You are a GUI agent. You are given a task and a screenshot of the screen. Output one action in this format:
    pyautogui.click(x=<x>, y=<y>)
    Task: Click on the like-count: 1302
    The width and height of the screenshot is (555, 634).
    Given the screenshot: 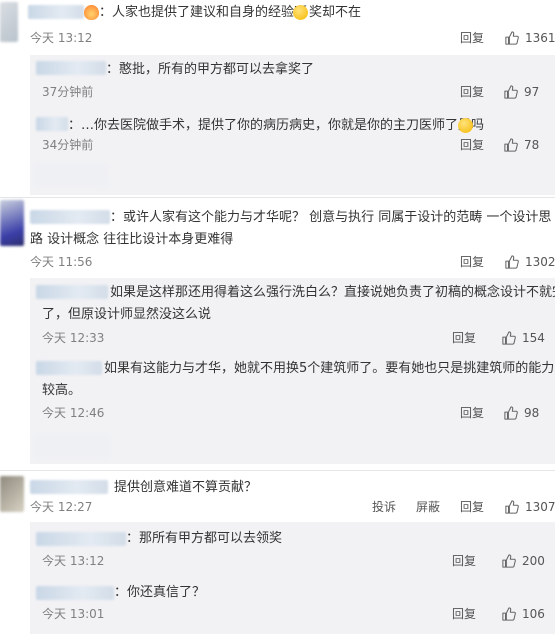 What is the action you would take?
    pyautogui.click(x=540, y=262)
    